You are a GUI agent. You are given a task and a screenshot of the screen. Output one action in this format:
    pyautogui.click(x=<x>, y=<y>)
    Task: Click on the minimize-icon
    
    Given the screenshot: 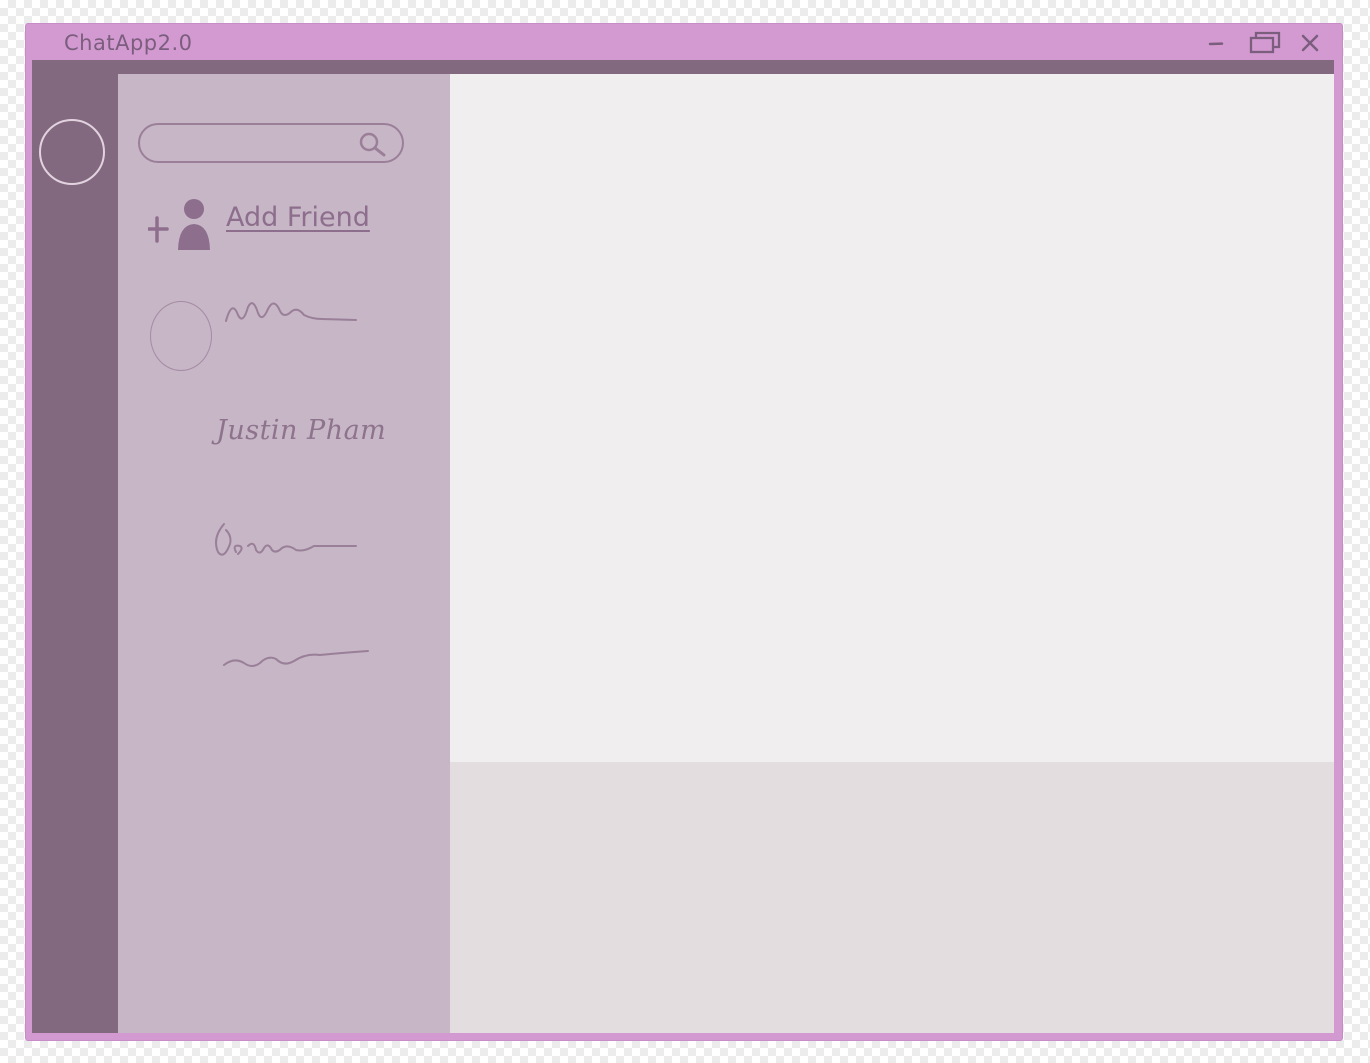 What is the action you would take?
    pyautogui.click(x=1216, y=44)
    